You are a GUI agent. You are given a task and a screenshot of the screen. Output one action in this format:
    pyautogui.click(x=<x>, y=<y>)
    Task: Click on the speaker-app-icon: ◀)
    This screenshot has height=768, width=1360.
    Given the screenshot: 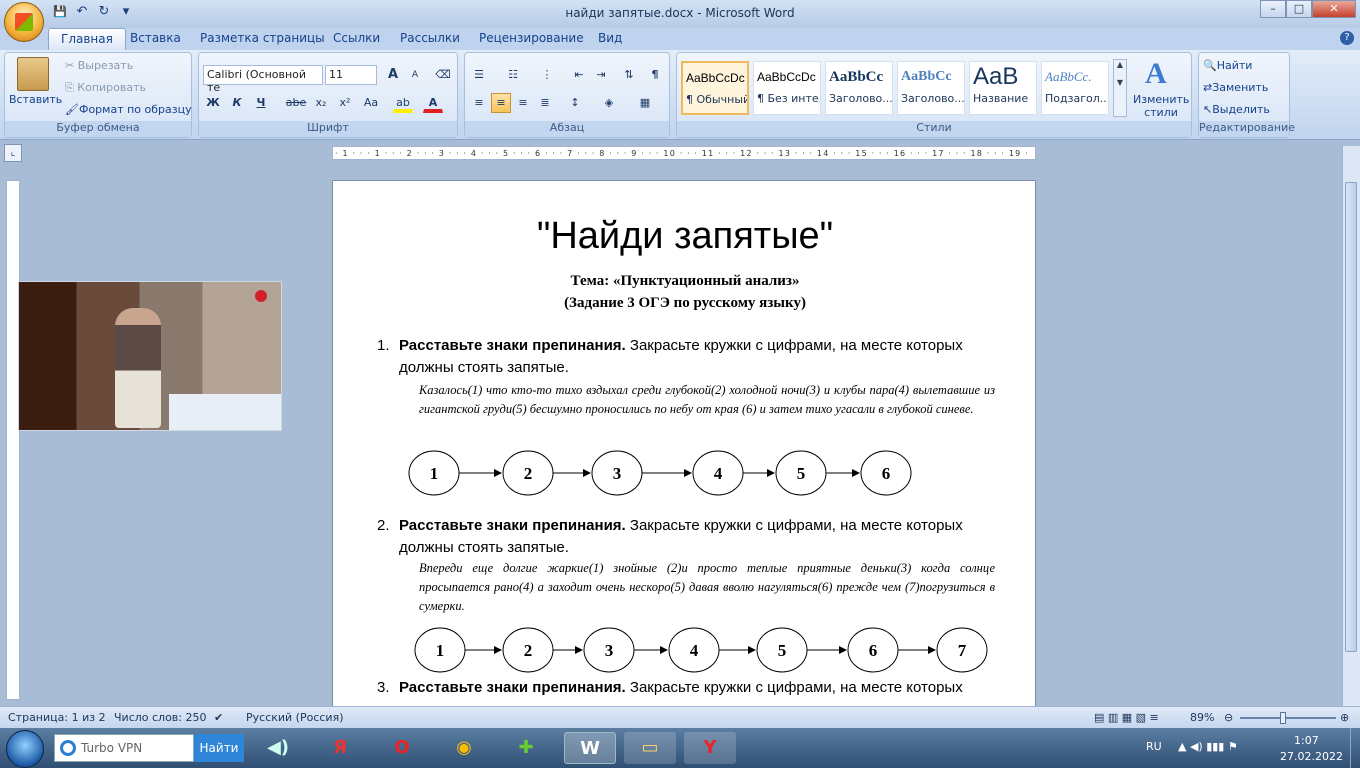 What is the action you would take?
    pyautogui.click(x=278, y=748)
    